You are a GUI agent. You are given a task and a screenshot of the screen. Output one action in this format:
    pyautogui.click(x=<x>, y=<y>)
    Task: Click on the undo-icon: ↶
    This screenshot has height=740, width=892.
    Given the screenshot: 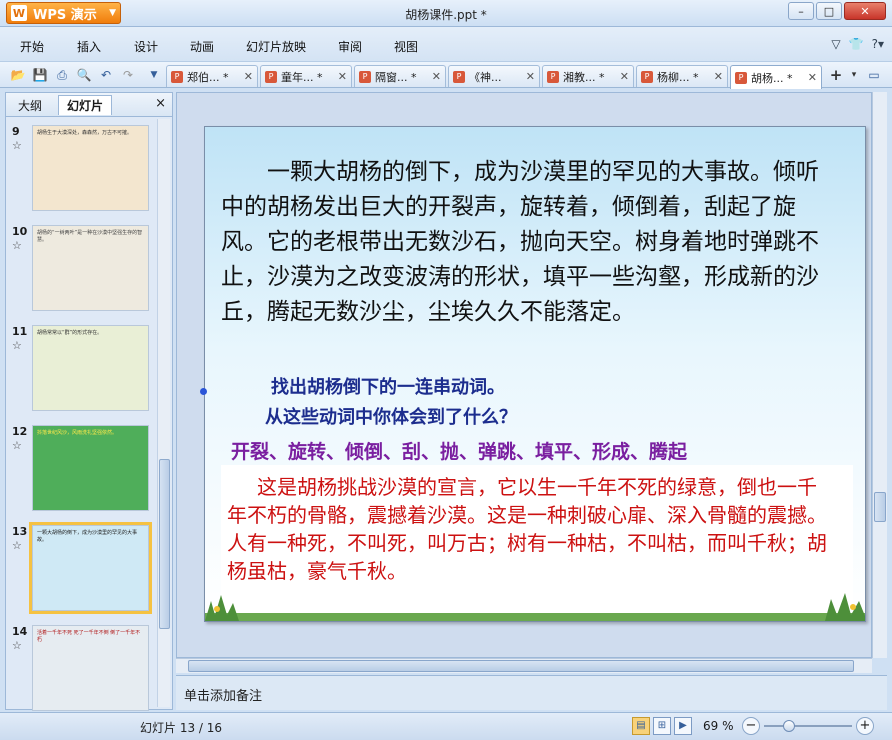 What is the action you would take?
    pyautogui.click(x=106, y=75)
    